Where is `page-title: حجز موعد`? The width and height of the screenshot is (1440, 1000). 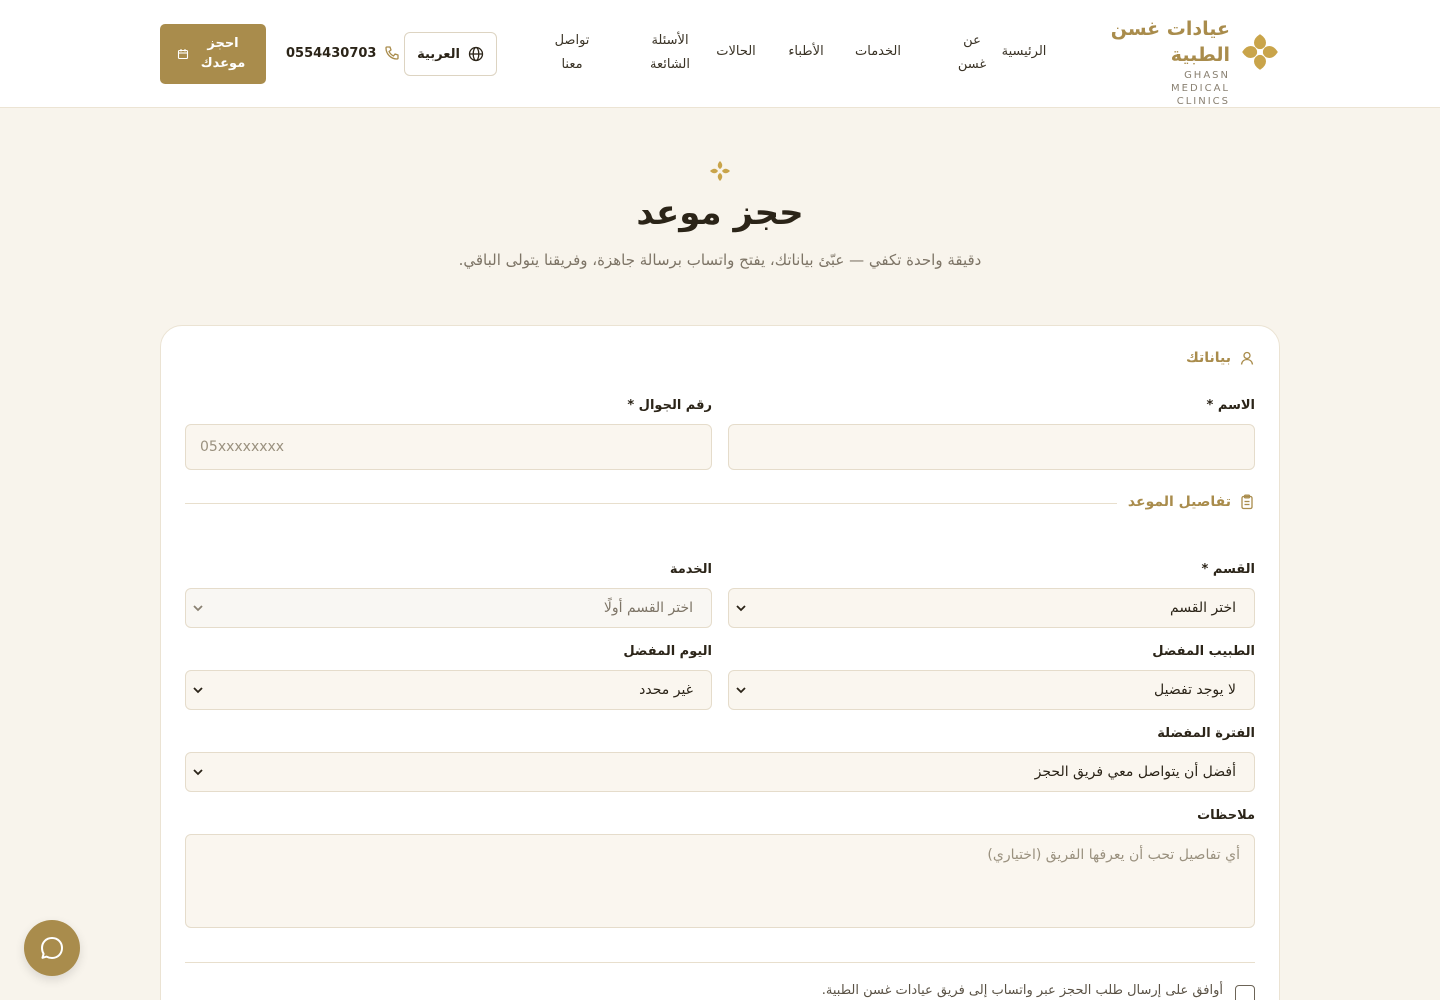 page-title: حجز موعد is located at coordinates (720, 213).